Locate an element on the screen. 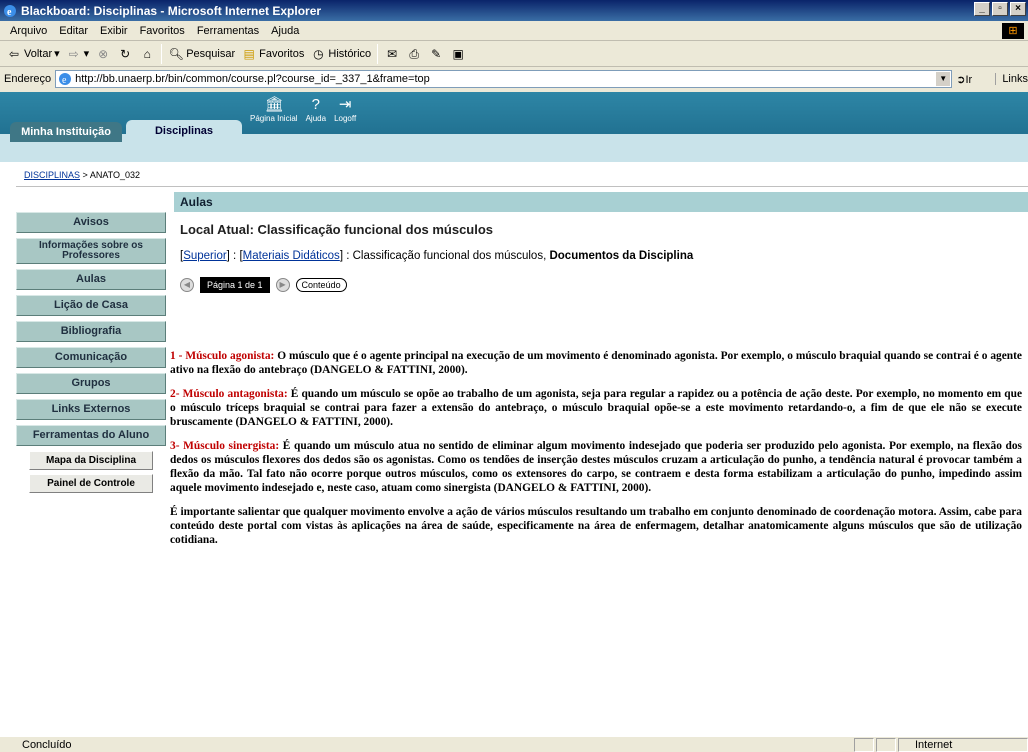  conteudo-button: Conteúdo is located at coordinates (321, 285).